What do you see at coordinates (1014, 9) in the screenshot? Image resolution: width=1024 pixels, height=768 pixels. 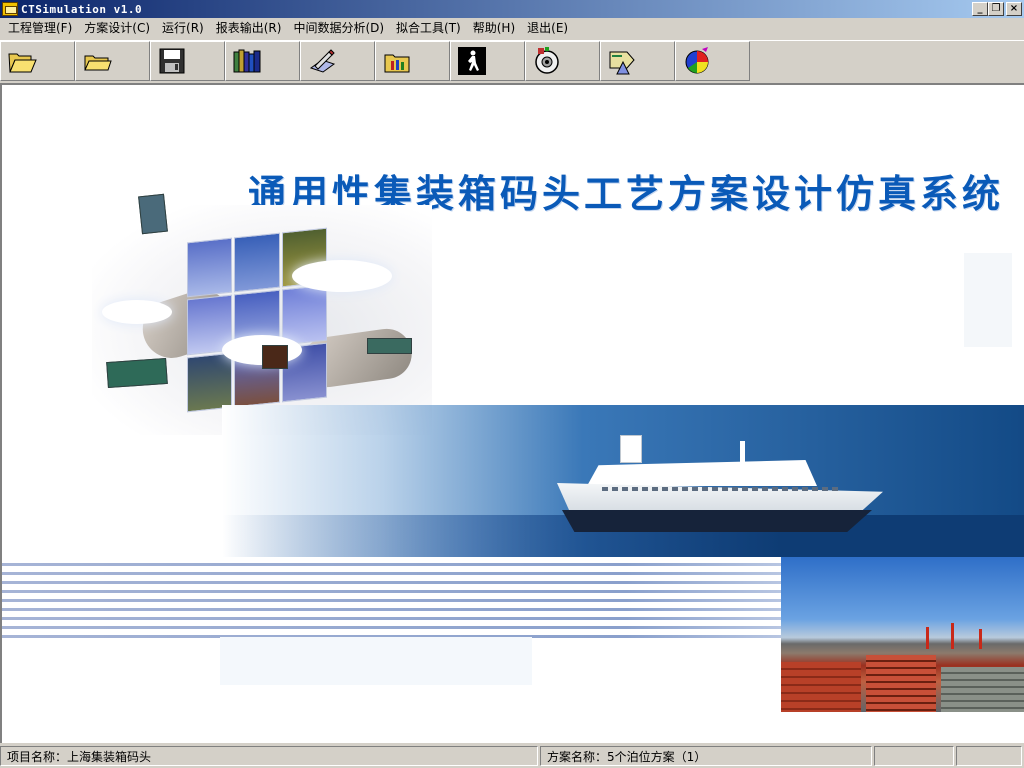 I see `close-button: ×` at bounding box center [1014, 9].